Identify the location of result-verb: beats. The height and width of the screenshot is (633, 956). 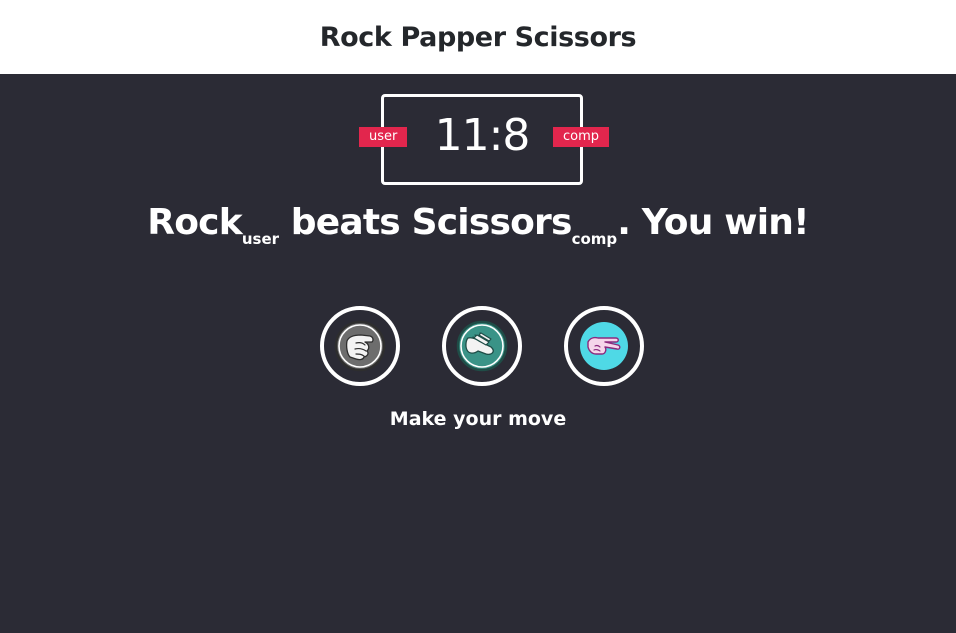
(345, 222).